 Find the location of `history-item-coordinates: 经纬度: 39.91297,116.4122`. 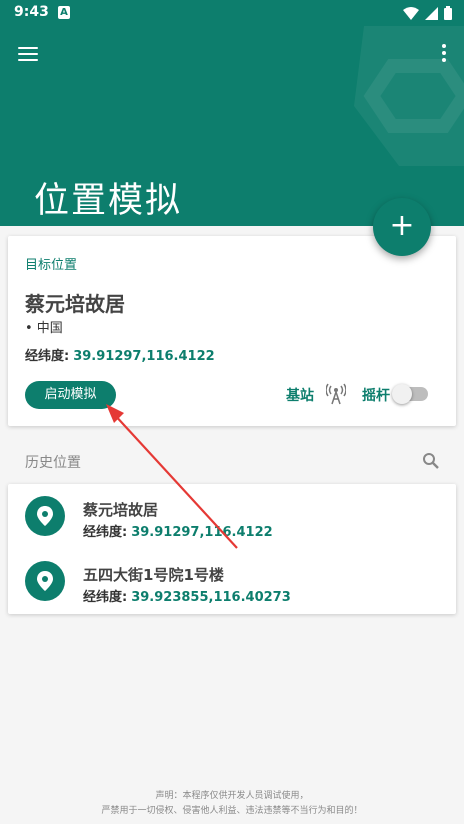

history-item-coordinates: 经纬度: 39.91297,116.4122 is located at coordinates (178, 530).